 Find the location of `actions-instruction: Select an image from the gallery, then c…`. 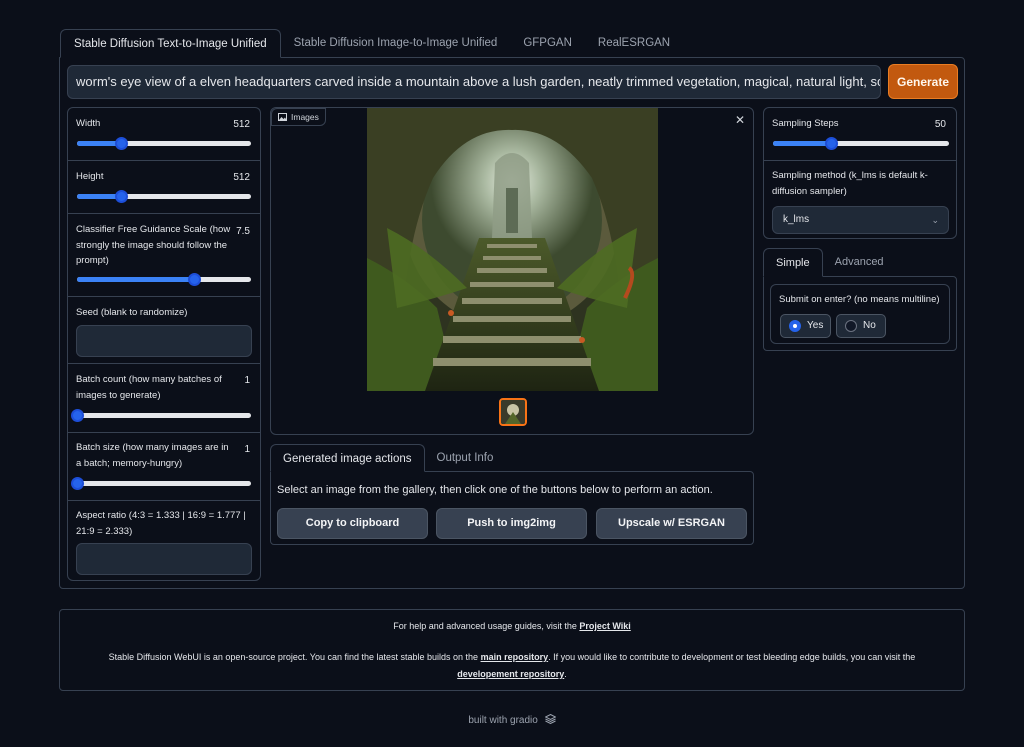

actions-instruction: Select an image from the gallery, then c… is located at coordinates (495, 490).